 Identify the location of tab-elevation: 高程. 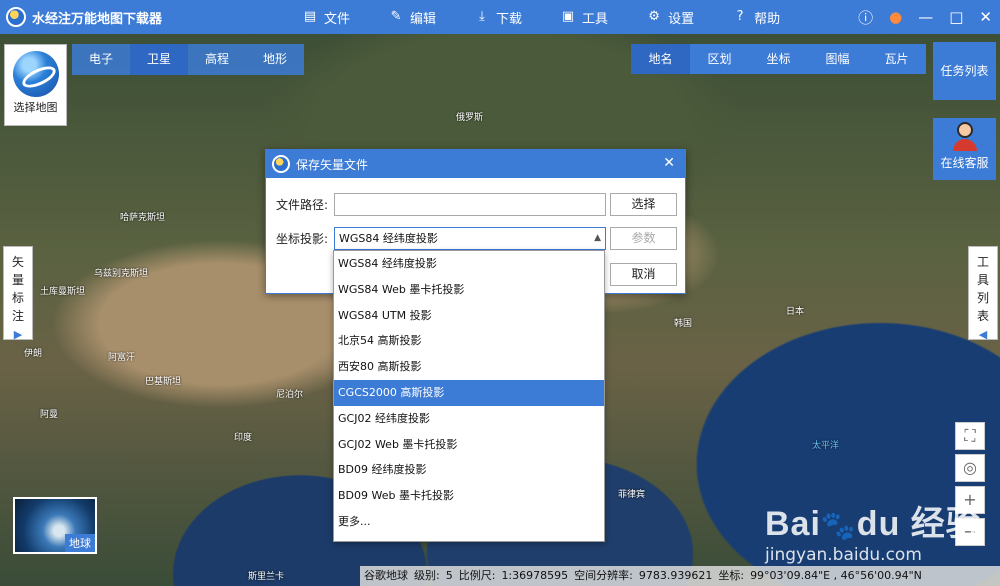
(217, 59).